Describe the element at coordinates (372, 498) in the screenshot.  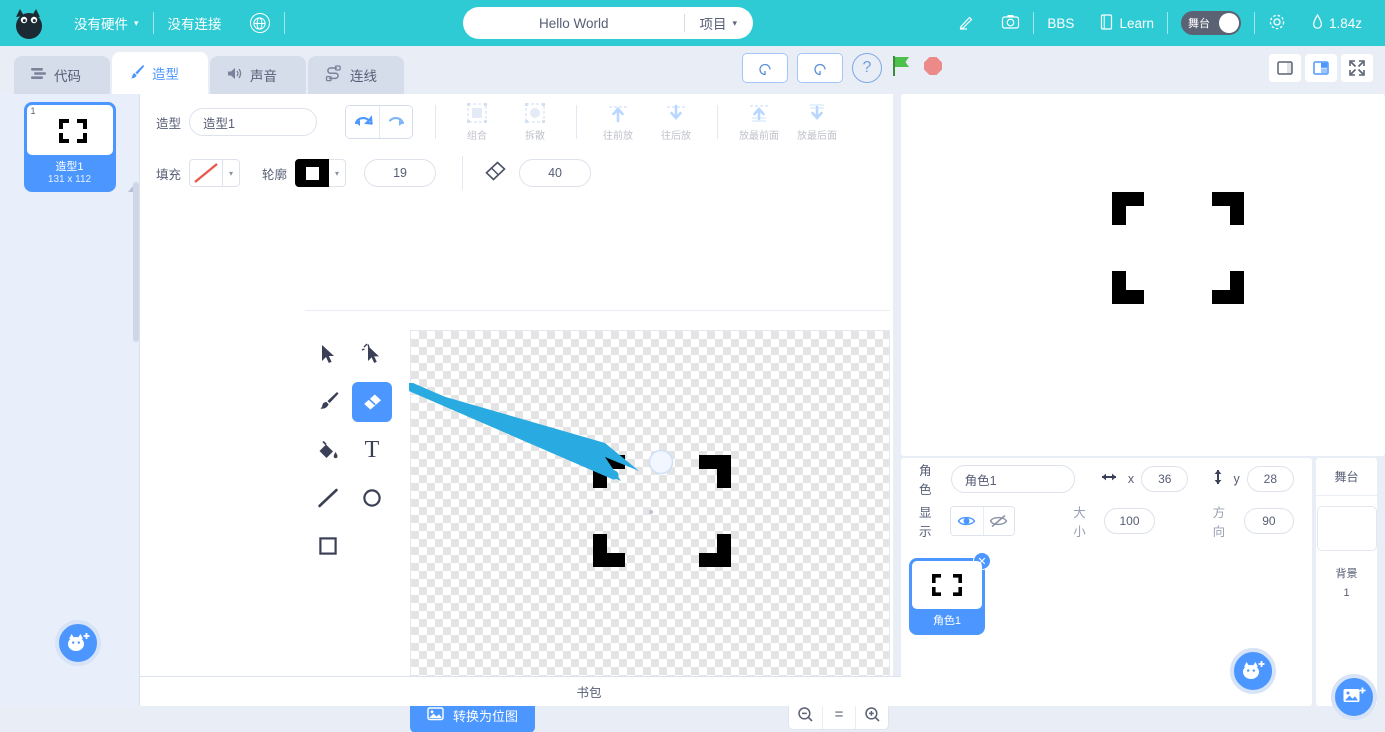
I see `circle-tool` at that location.